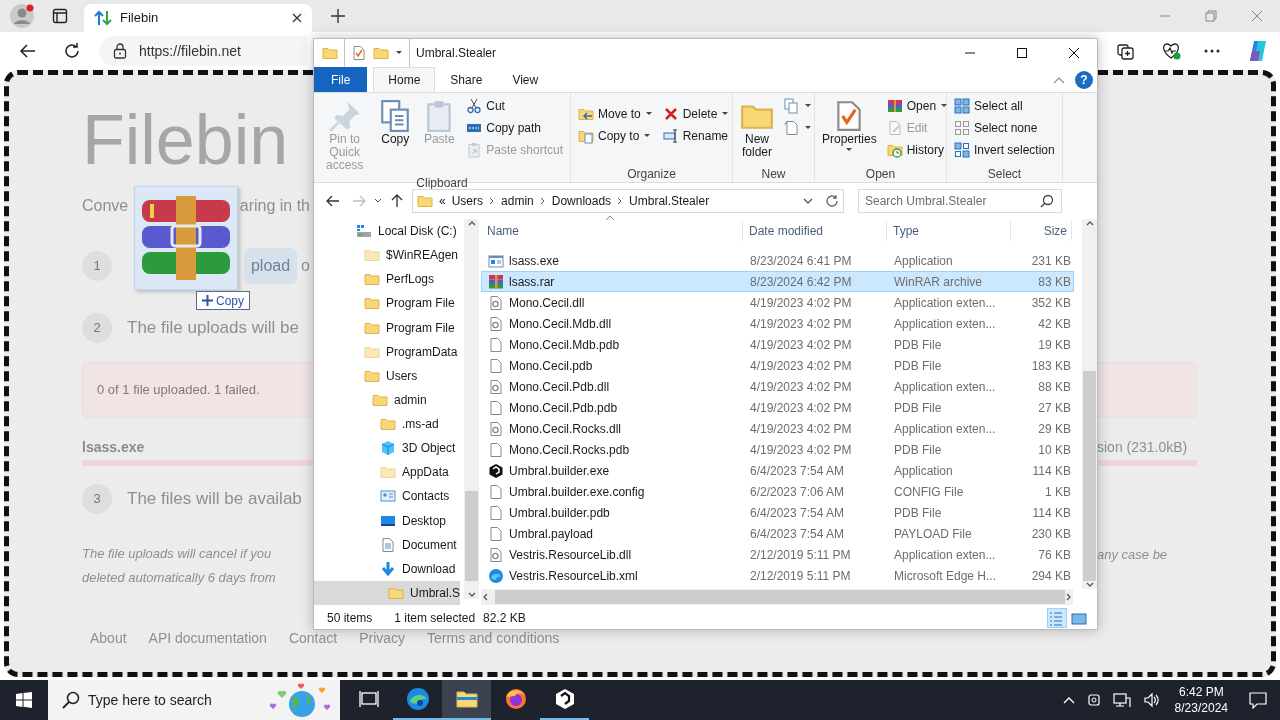 Image resolution: width=1280 pixels, height=720 pixels. What do you see at coordinates (815, 231) in the screenshot?
I see `column-header: Date modified` at bounding box center [815, 231].